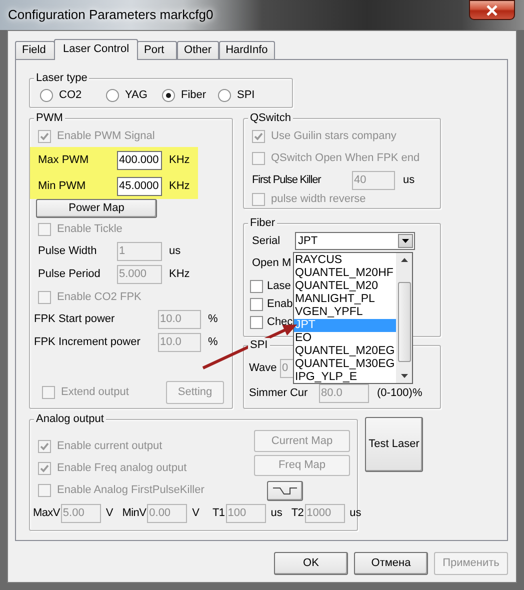 The height and width of the screenshot is (590, 524). What do you see at coordinates (157, 50) in the screenshot?
I see `tab: Port` at bounding box center [157, 50].